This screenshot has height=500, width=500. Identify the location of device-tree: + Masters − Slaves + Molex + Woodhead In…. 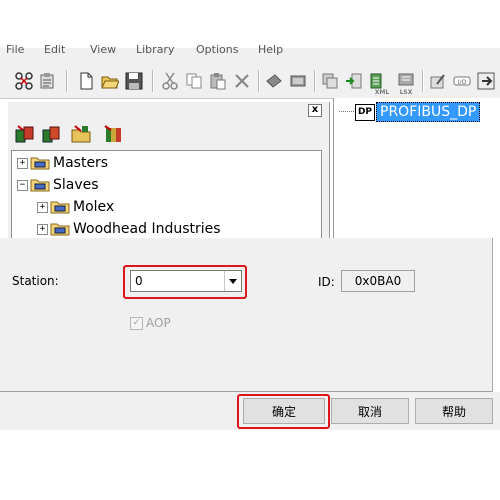
(166, 194).